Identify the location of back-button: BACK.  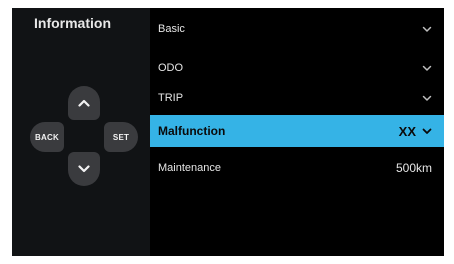
(47, 137).